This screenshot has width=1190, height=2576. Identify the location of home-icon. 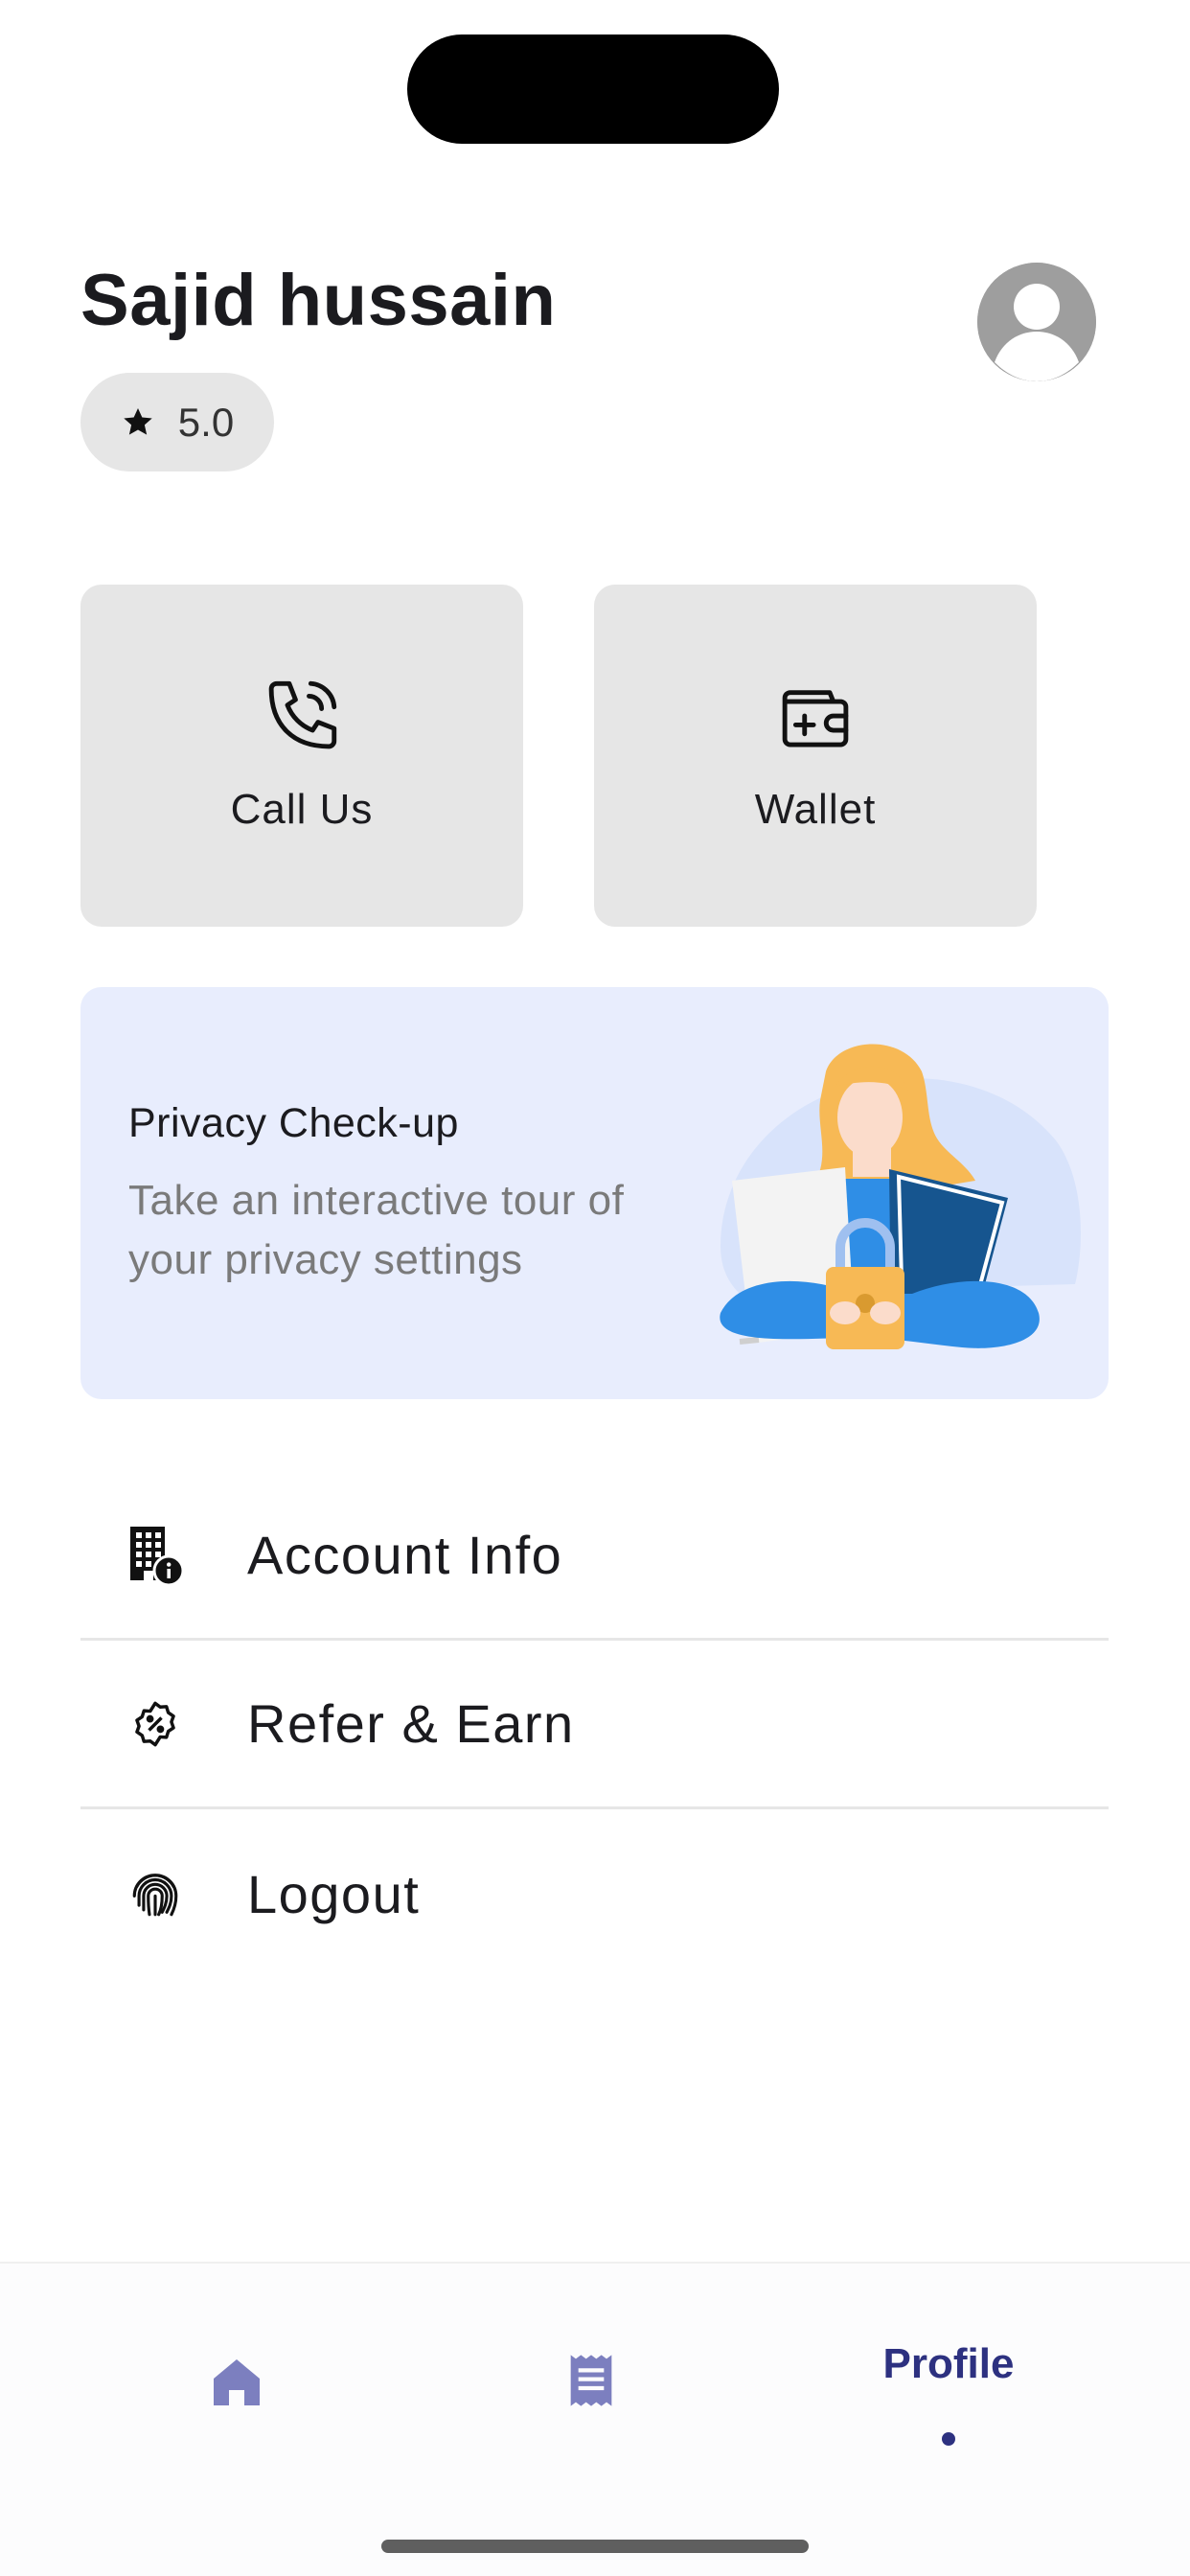
(237, 2382).